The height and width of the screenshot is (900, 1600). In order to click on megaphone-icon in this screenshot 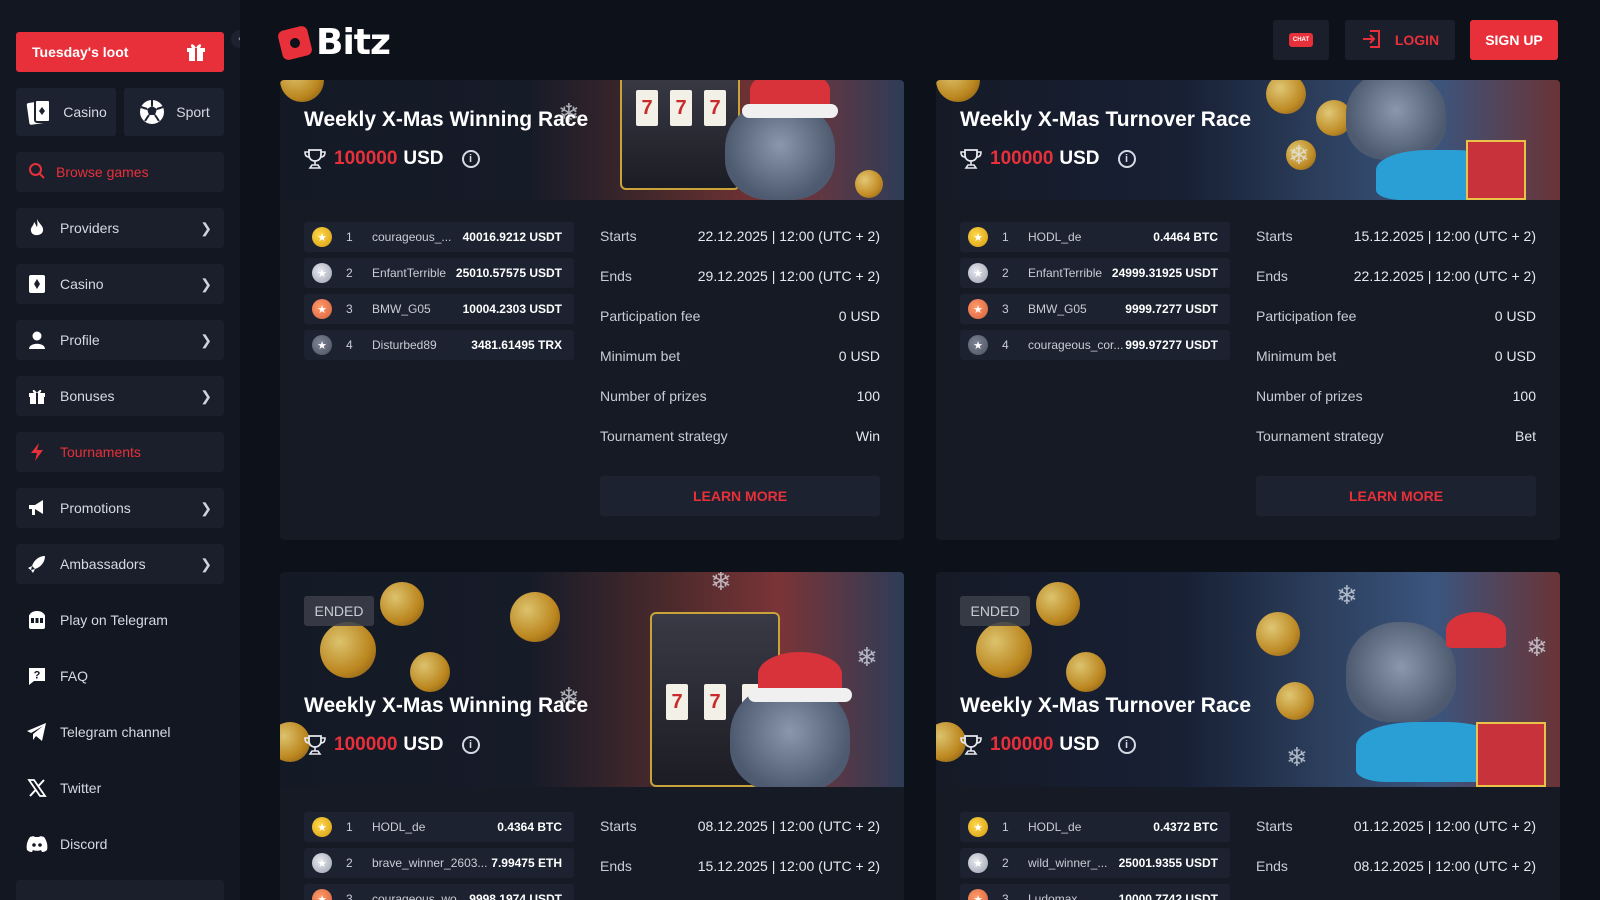, I will do `click(37, 508)`.